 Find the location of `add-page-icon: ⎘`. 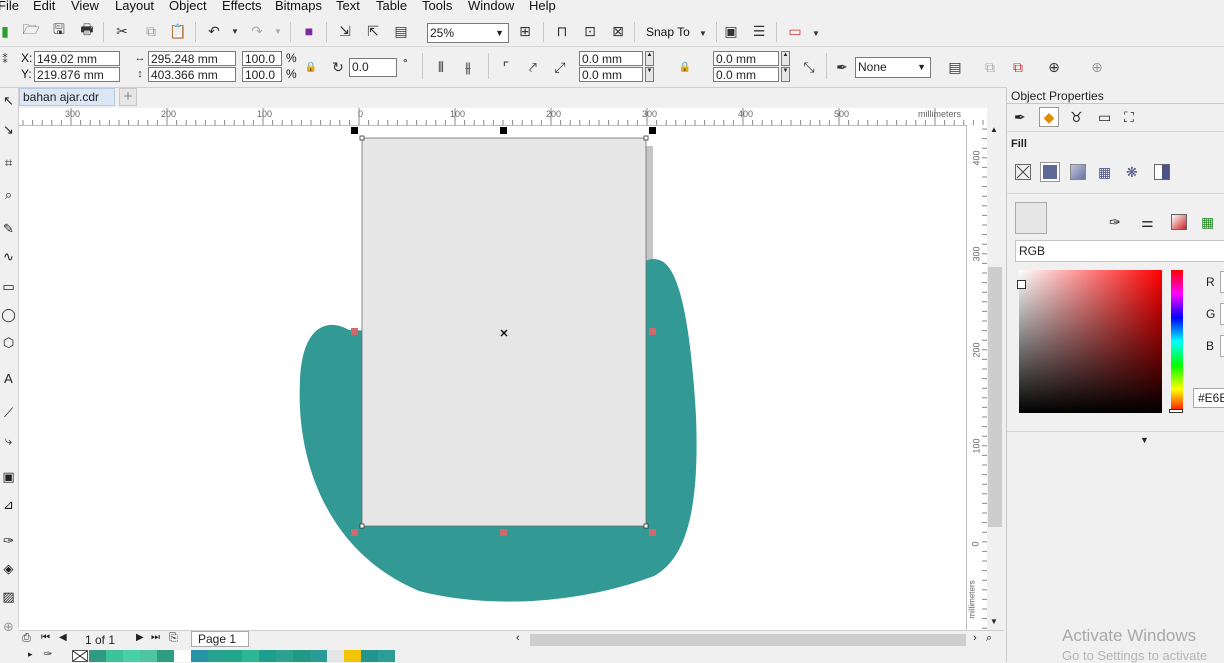

add-page-icon: ⎘ is located at coordinates (173, 638).